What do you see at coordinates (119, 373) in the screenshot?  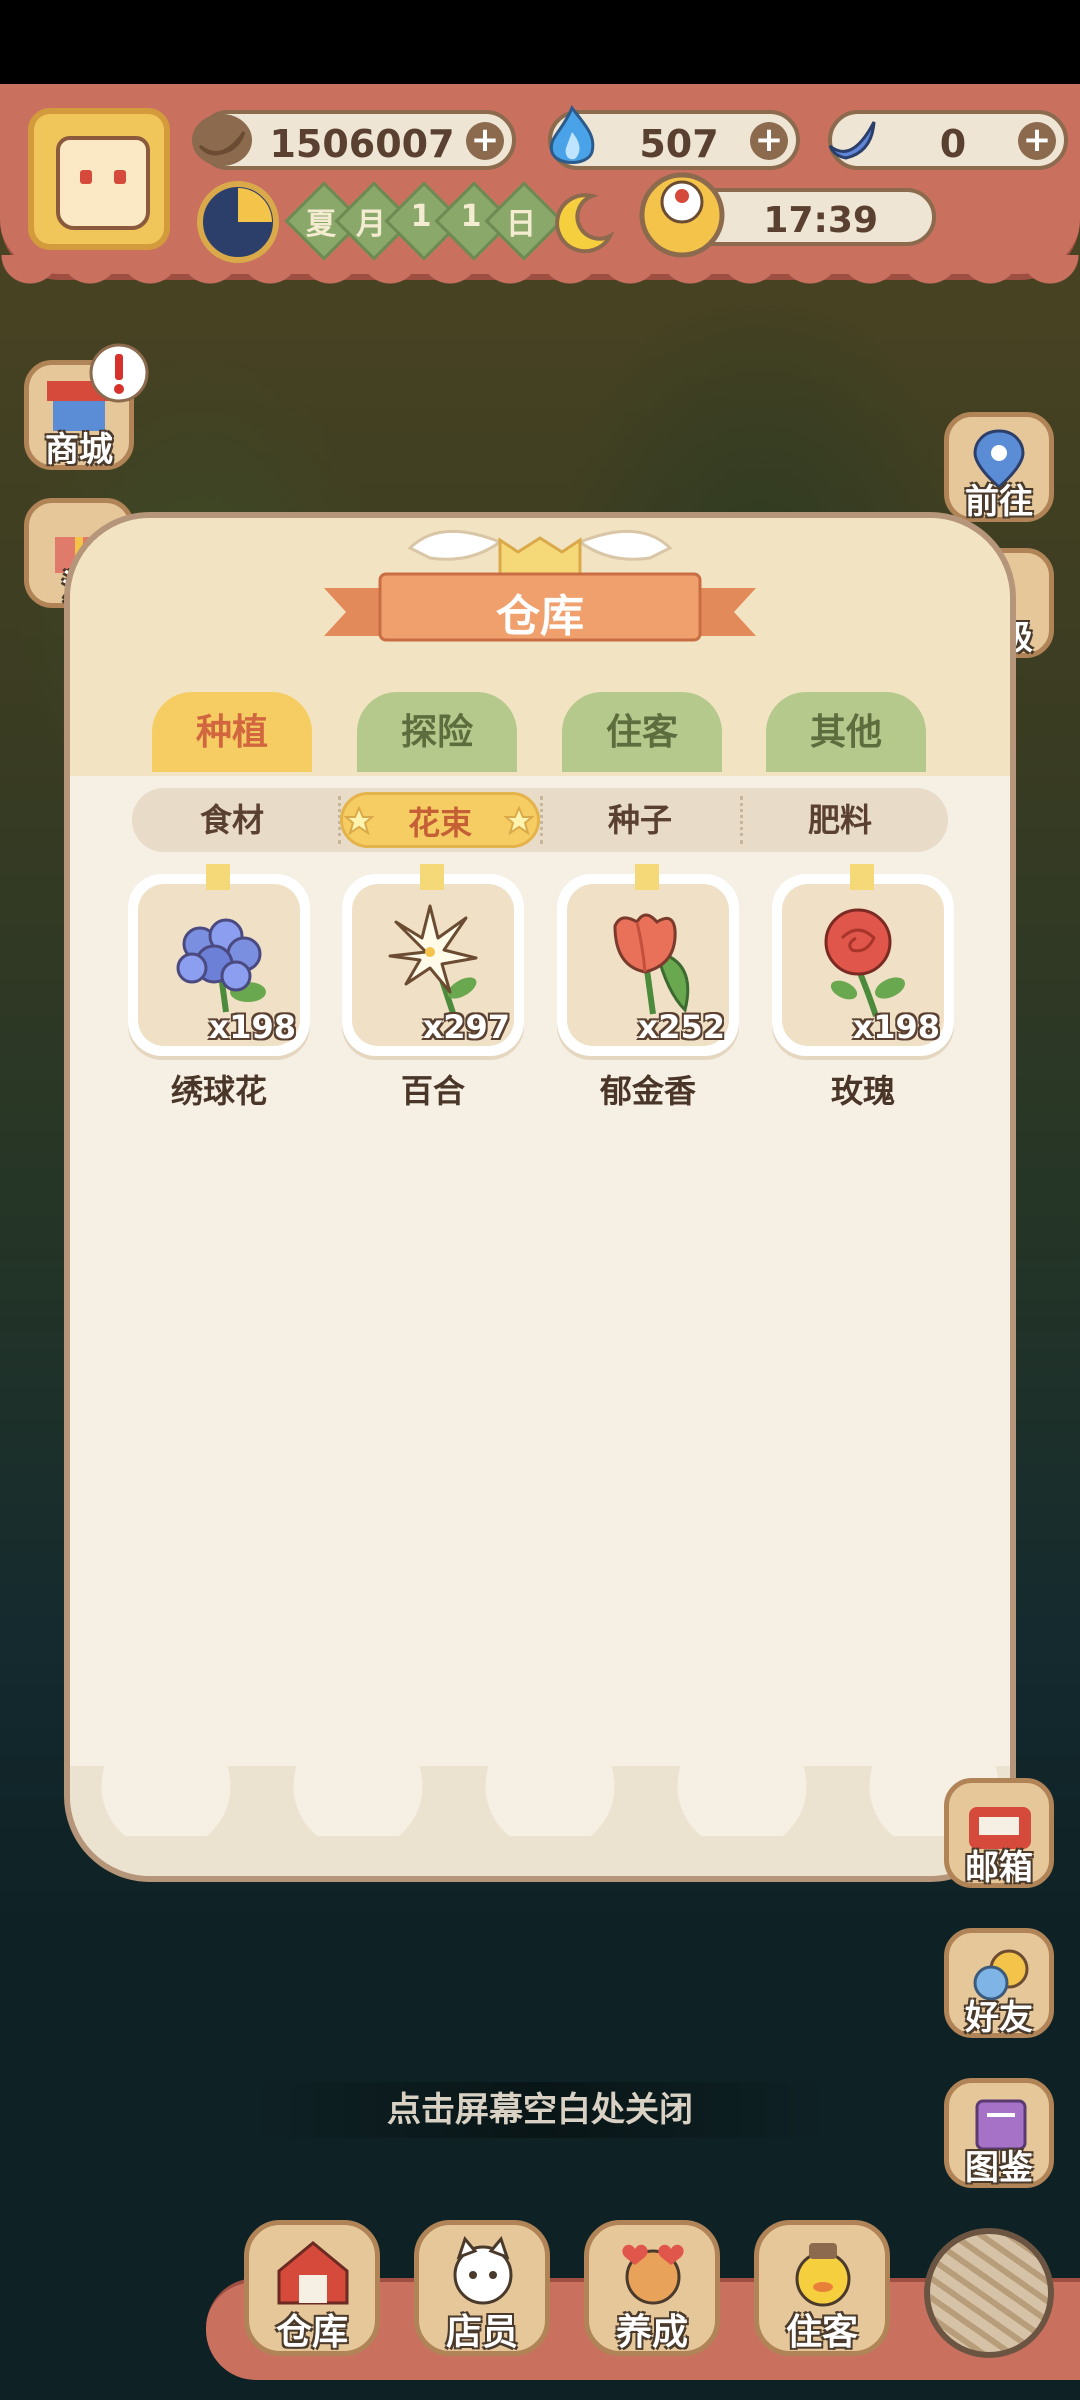 I see `alert-badge-icon` at bounding box center [119, 373].